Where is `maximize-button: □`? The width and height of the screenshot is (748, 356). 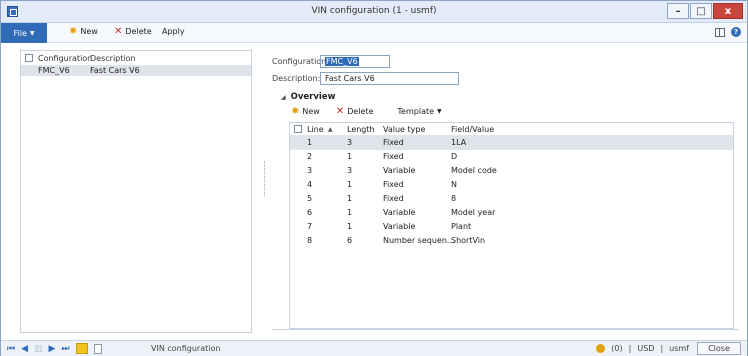 maximize-button: □ is located at coordinates (701, 11).